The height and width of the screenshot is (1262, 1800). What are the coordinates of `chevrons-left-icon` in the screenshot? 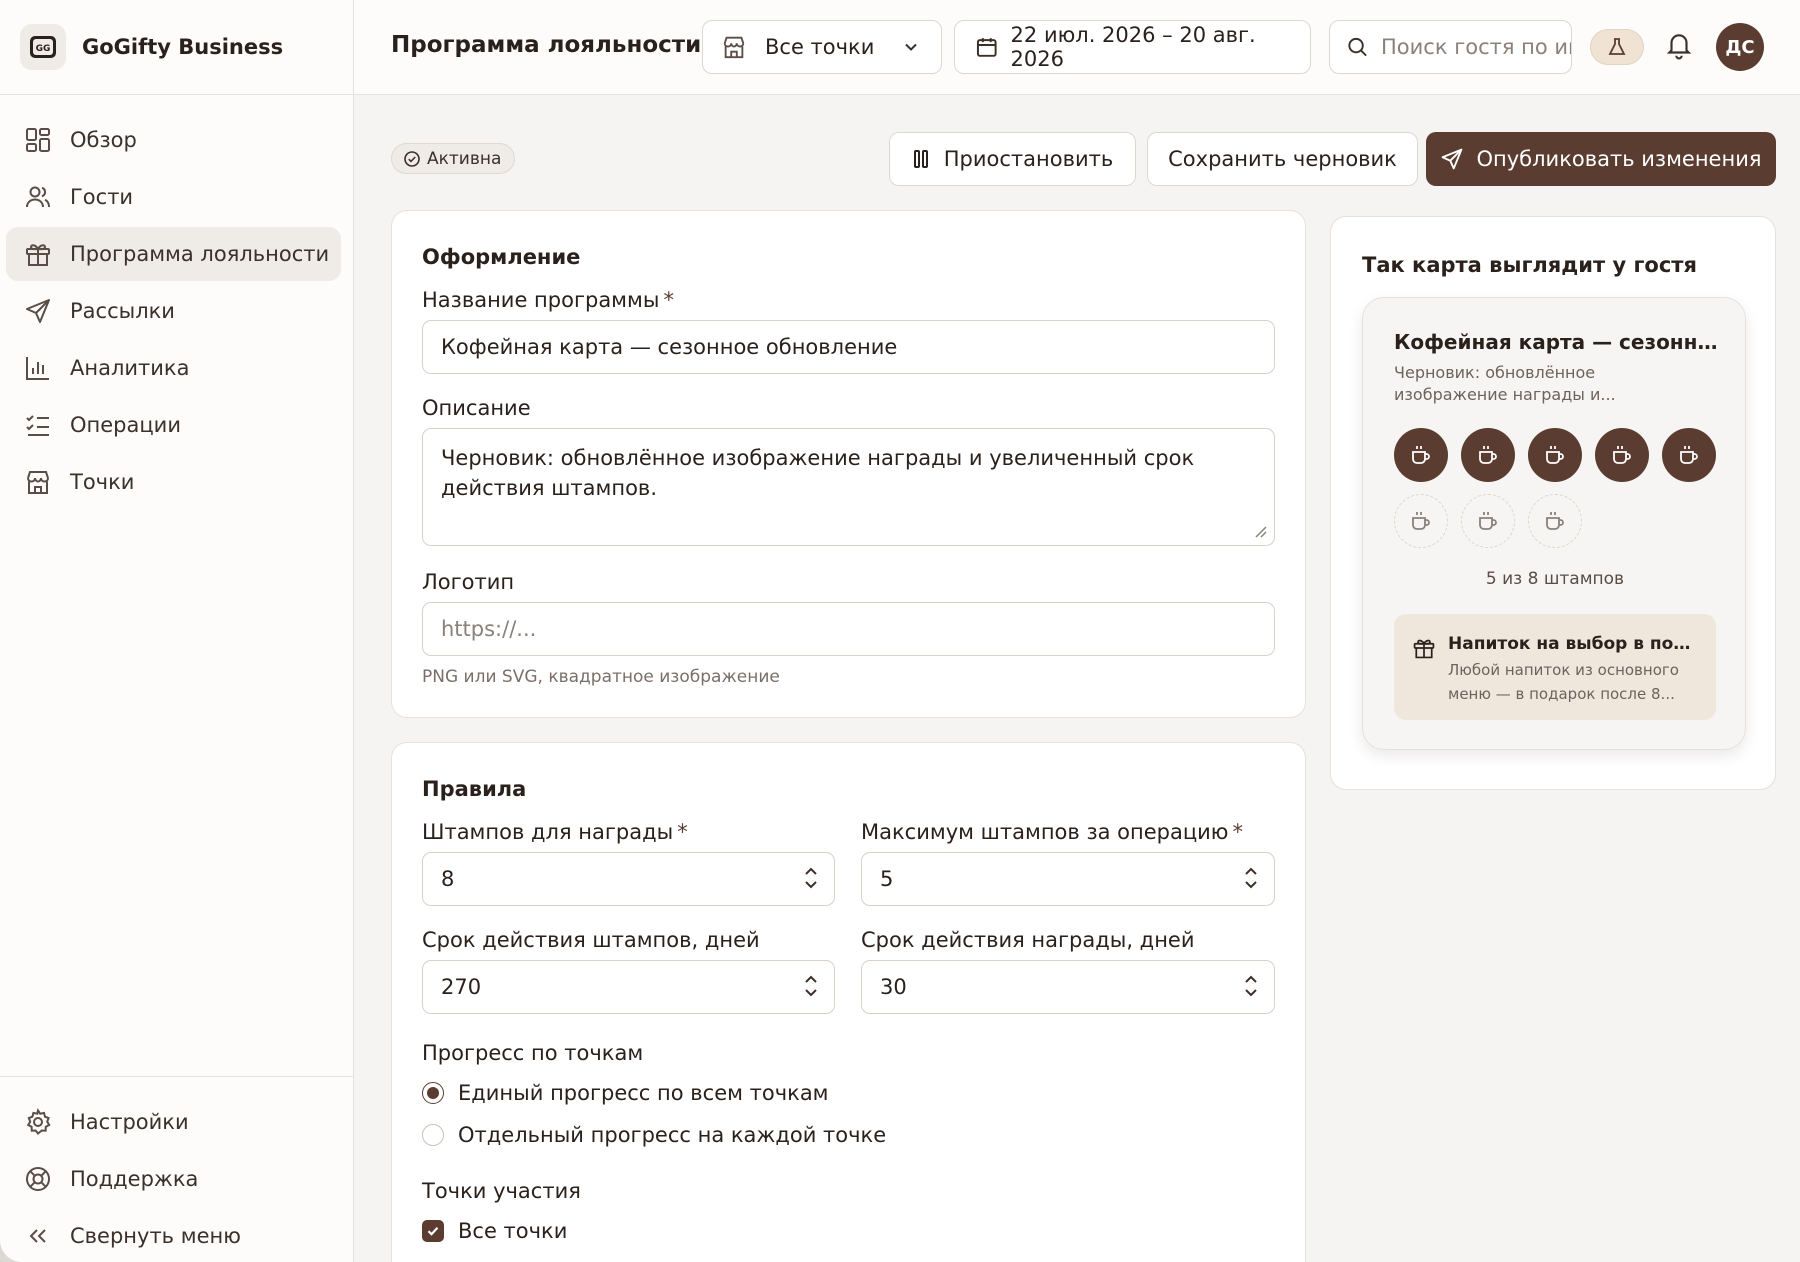 It's located at (37, 1236).